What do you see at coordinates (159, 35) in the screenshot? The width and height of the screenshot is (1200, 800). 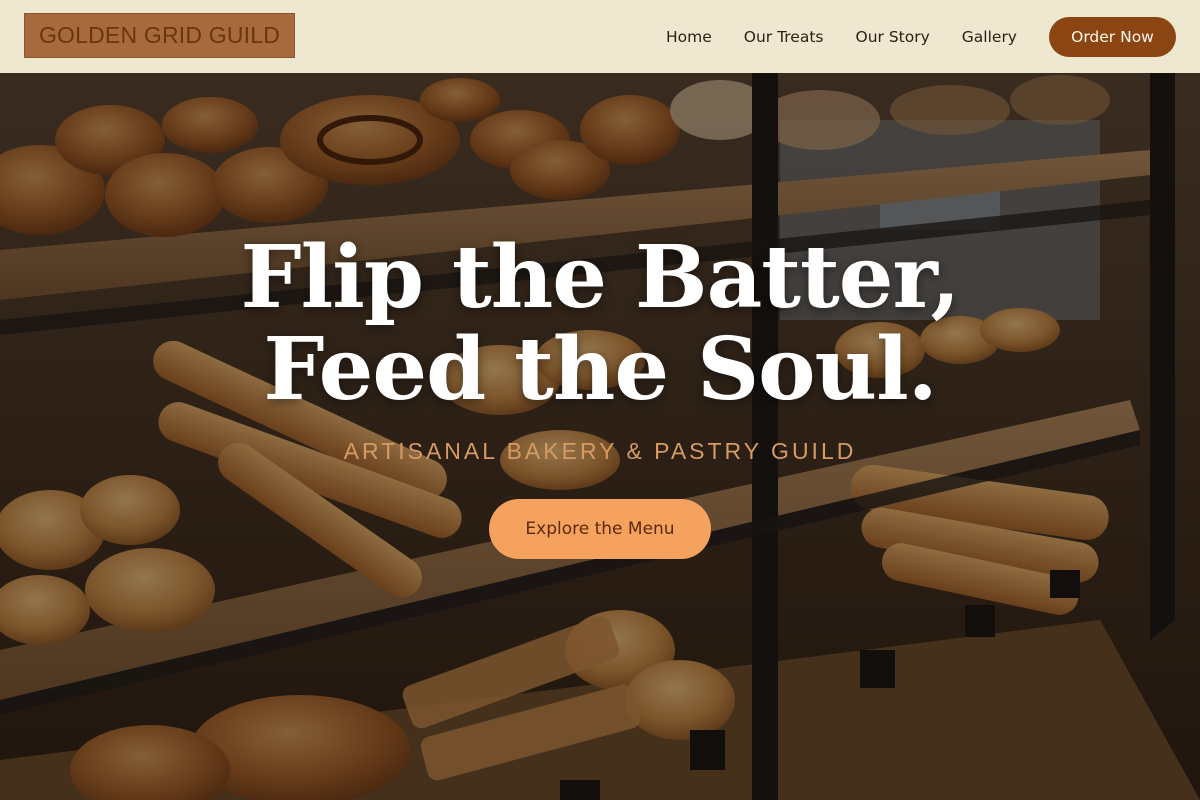 I see `logo: GOLDEN GRID GUILD` at bounding box center [159, 35].